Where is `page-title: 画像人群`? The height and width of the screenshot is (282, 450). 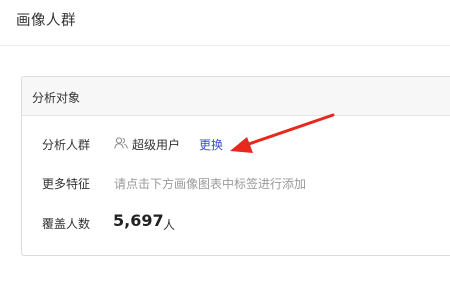 page-title: 画像人群 is located at coordinates (46, 21).